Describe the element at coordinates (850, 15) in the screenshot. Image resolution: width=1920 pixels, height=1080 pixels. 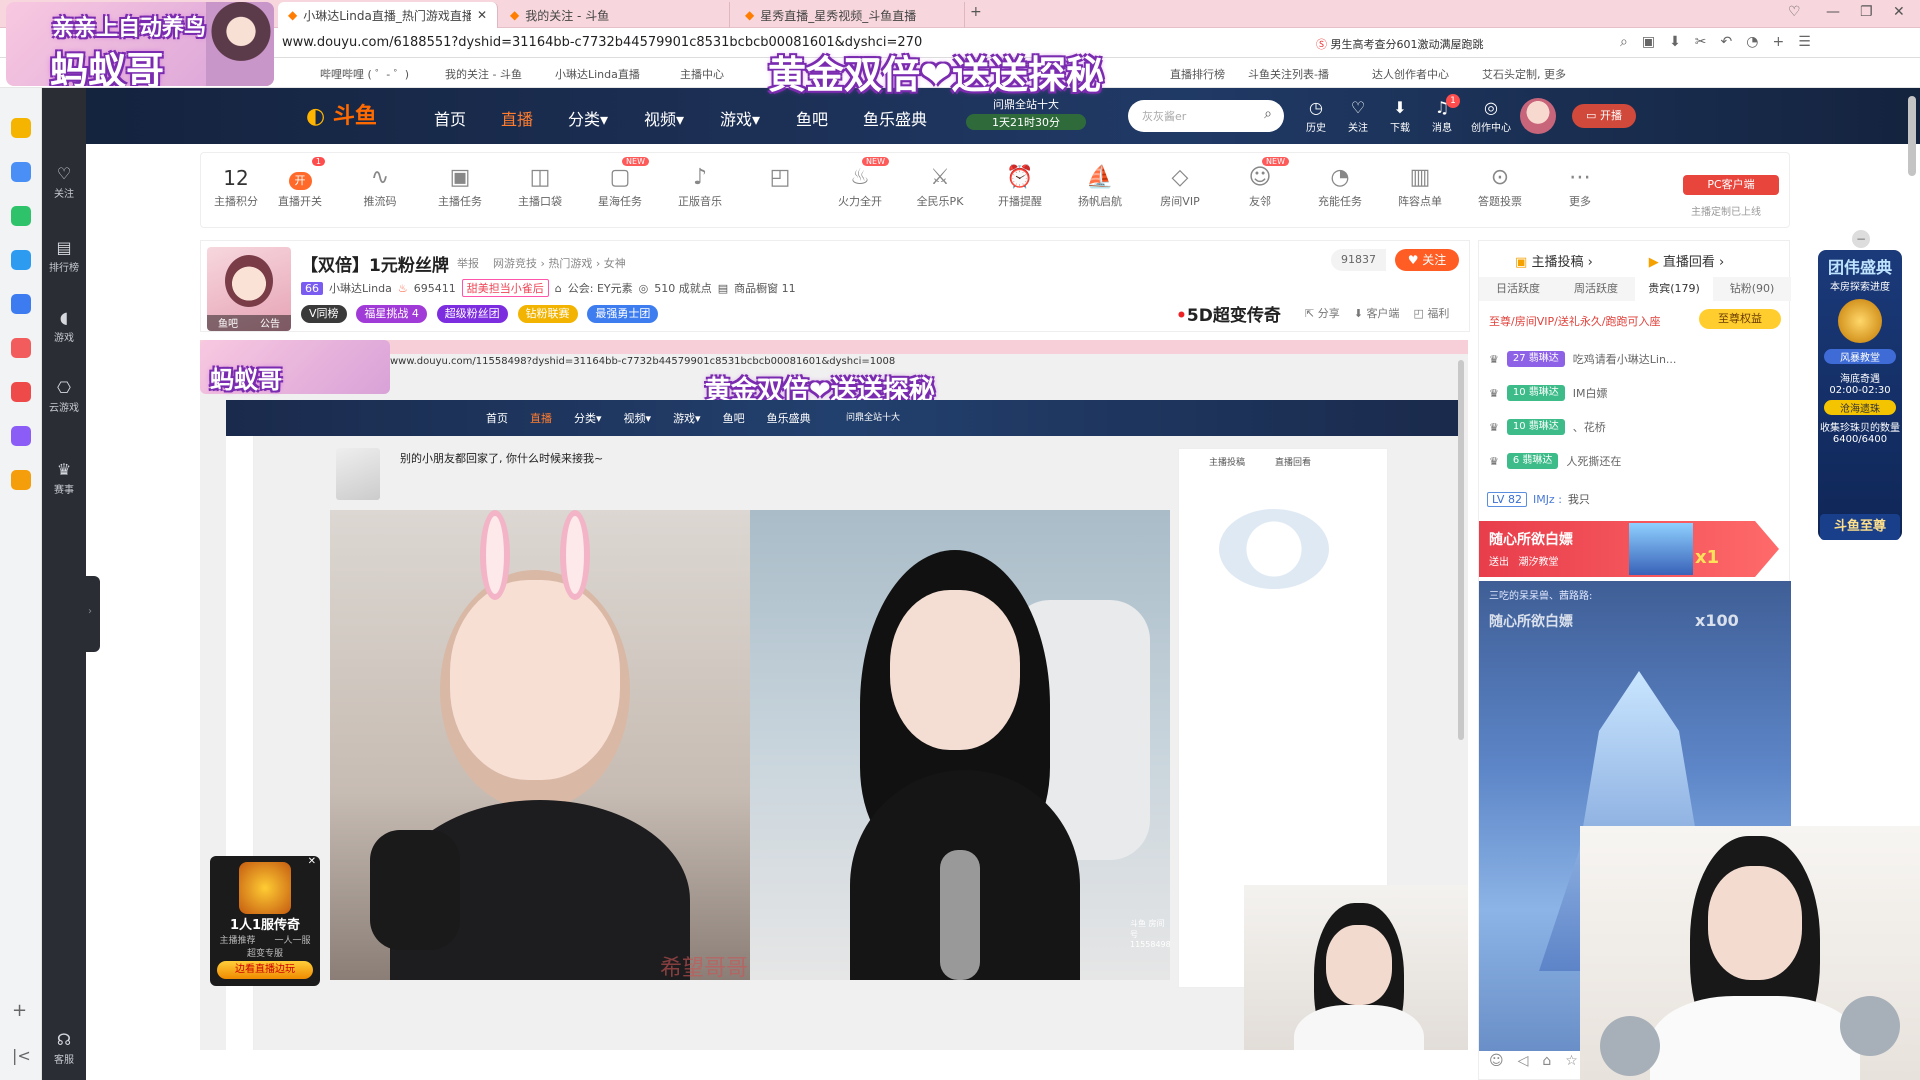
I see `browser-tab: ◆ 星秀直播_星秀视频_斗鱼直播` at that location.